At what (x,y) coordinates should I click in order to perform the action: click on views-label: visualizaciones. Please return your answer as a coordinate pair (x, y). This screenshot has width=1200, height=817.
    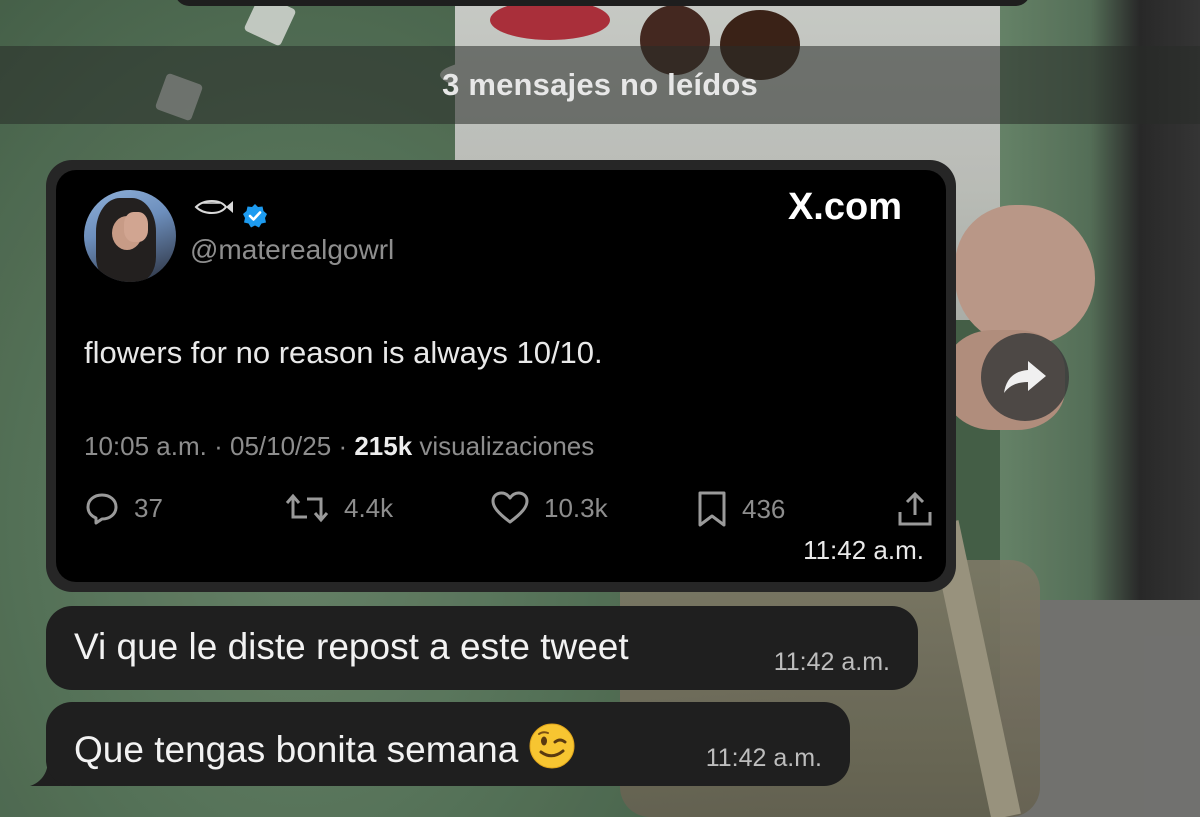
    Looking at the image, I should click on (507, 446).